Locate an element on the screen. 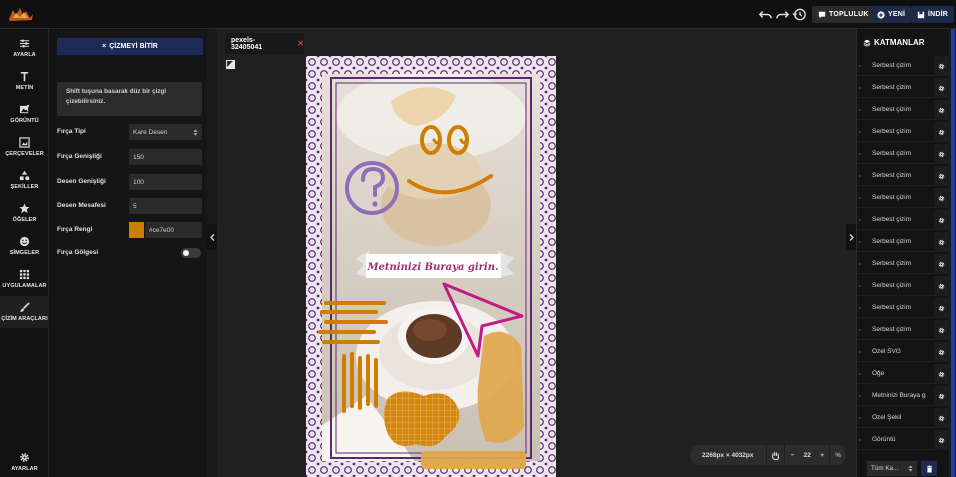 Image resolution: width=956 pixels, height=477 pixels. pattern-distance-input: 5 is located at coordinates (165, 206).